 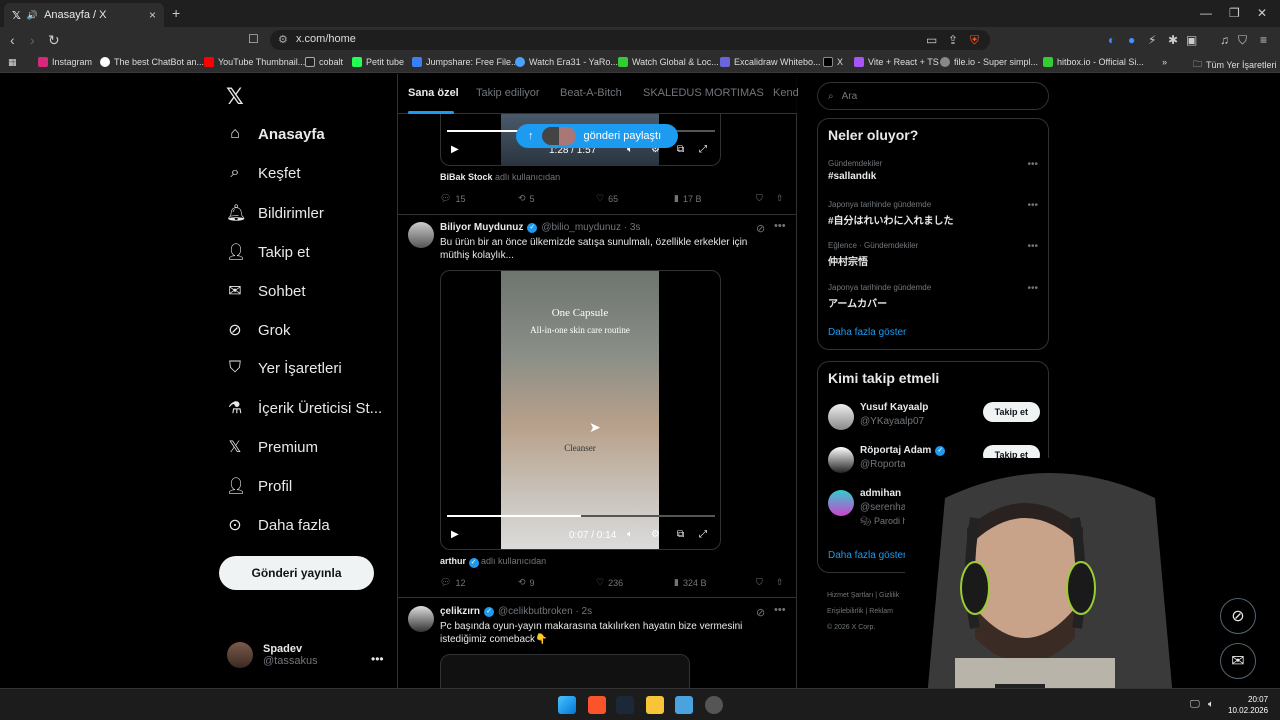 What do you see at coordinates (296, 573) in the screenshot?
I see `post-button: Gönderi yayınla` at bounding box center [296, 573].